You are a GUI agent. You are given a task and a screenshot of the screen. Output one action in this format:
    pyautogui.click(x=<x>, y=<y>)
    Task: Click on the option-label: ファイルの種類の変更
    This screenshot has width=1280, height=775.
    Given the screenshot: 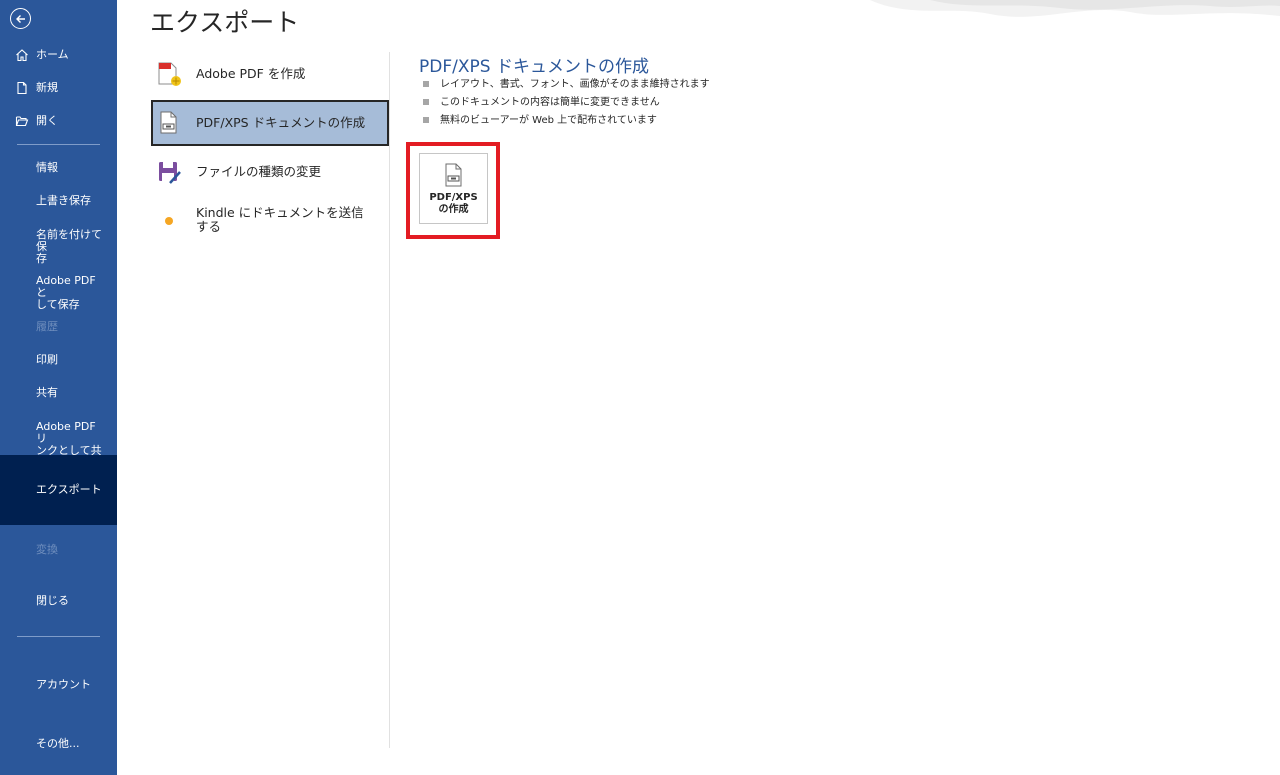 What is the action you would take?
    pyautogui.click(x=259, y=171)
    